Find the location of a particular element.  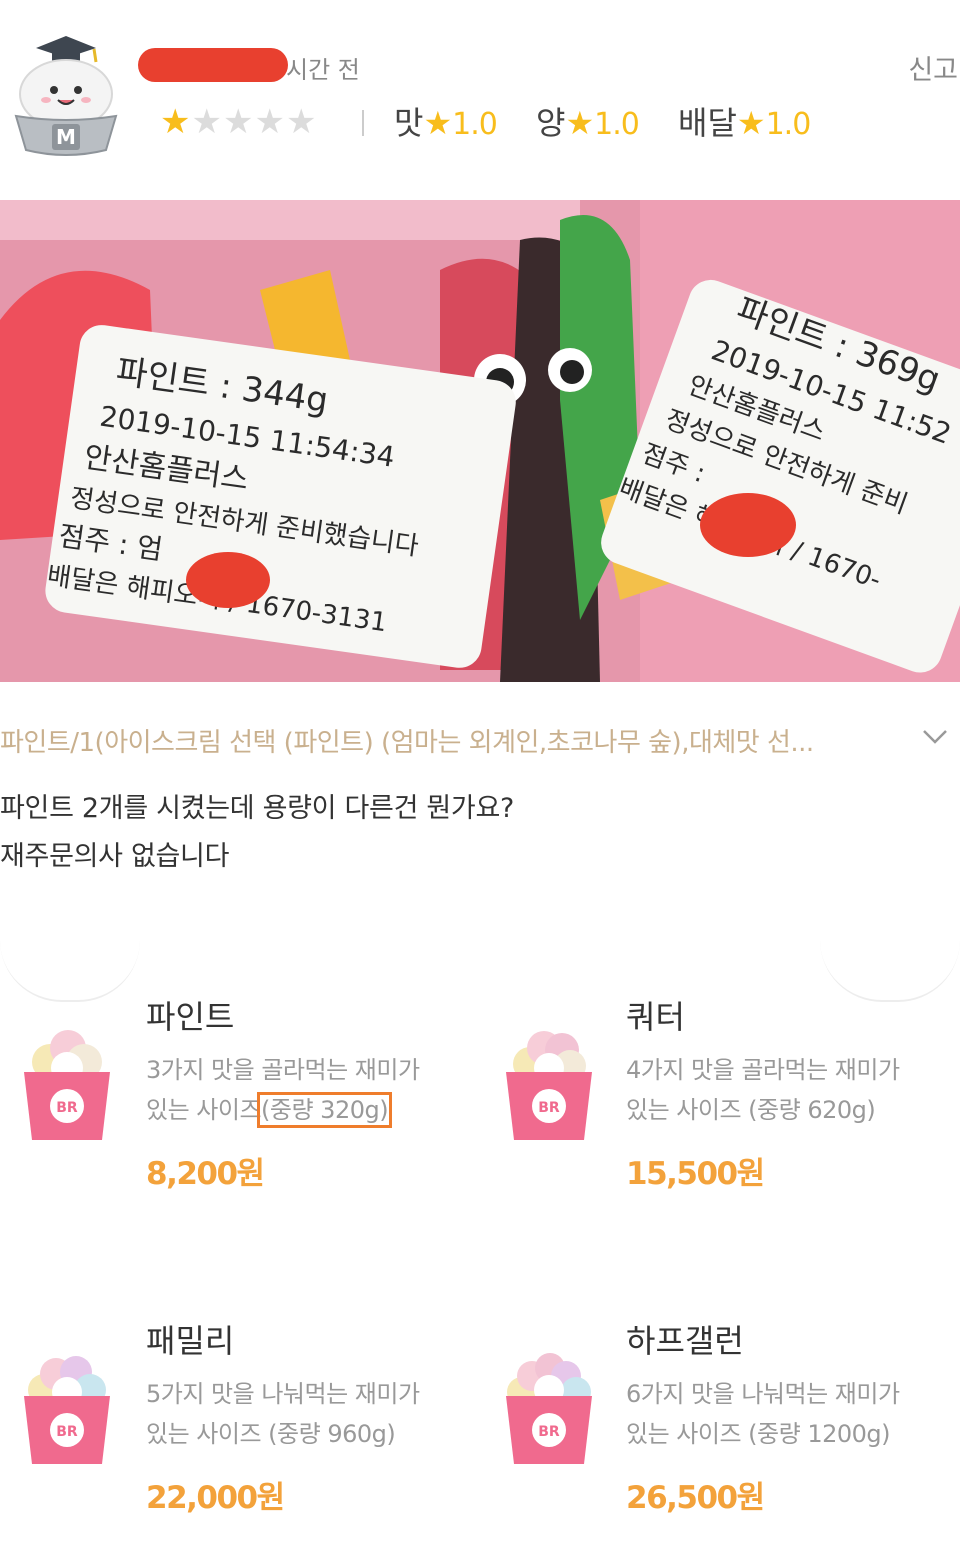

product-price: 22,000원 is located at coordinates (215, 1498).